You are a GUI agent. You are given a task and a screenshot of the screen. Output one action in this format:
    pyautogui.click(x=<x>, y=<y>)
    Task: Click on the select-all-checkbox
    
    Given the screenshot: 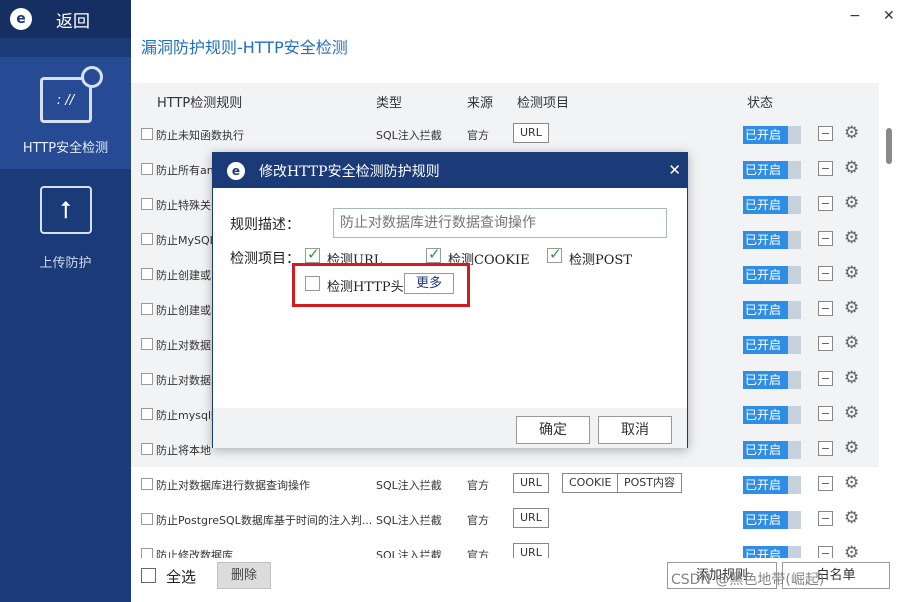 What is the action you would take?
    pyautogui.click(x=148, y=575)
    